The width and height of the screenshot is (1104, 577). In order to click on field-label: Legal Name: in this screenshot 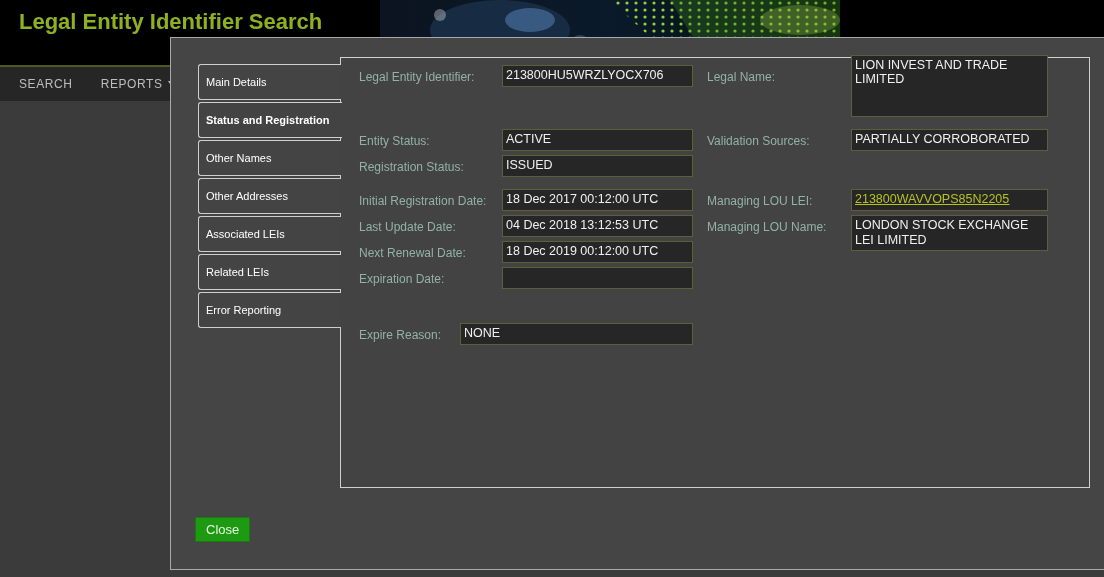, I will do `click(742, 76)`.